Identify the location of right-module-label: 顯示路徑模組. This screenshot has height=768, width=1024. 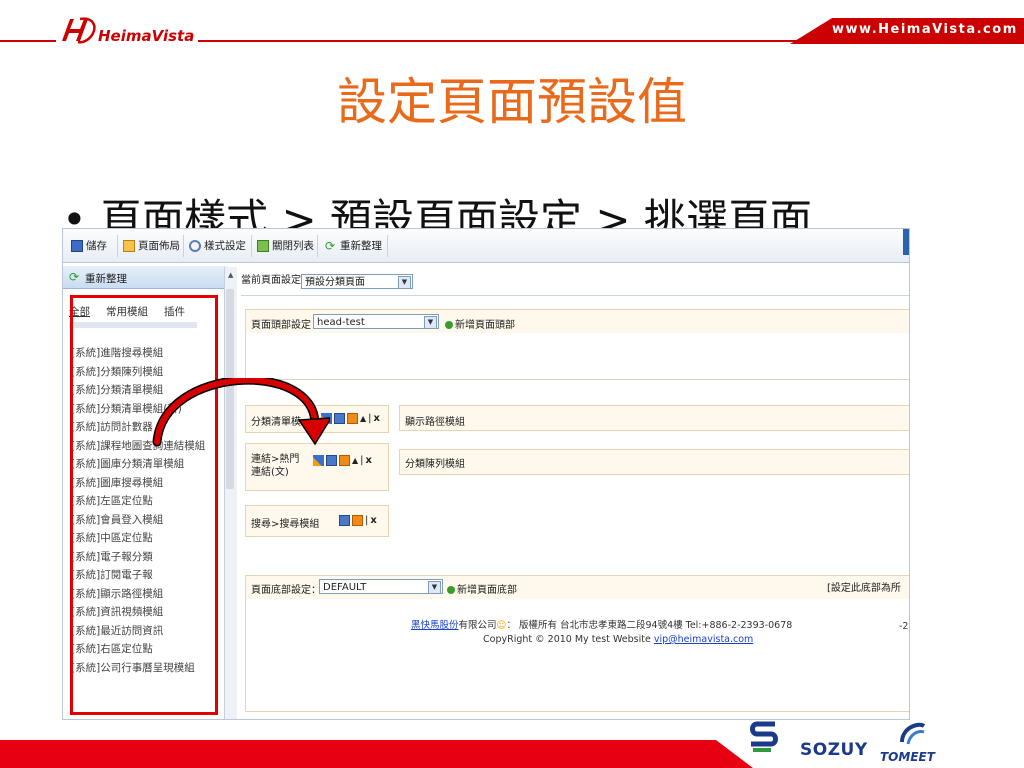
(435, 422).